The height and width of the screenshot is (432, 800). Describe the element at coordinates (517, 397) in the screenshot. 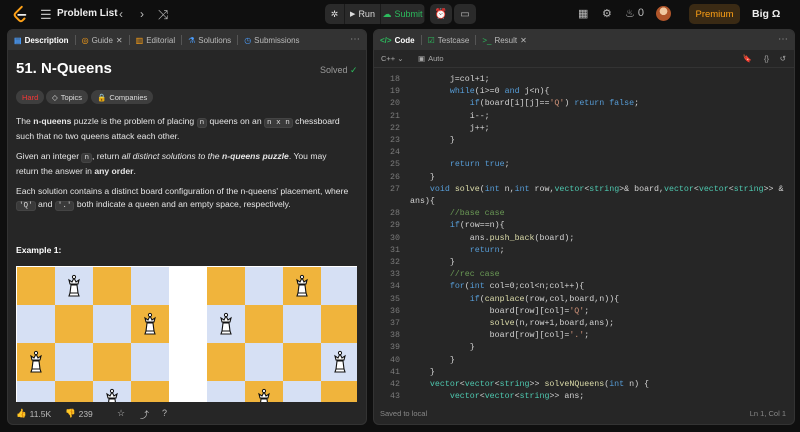

I see `code-line: vector<vector<string>> ans;` at that location.